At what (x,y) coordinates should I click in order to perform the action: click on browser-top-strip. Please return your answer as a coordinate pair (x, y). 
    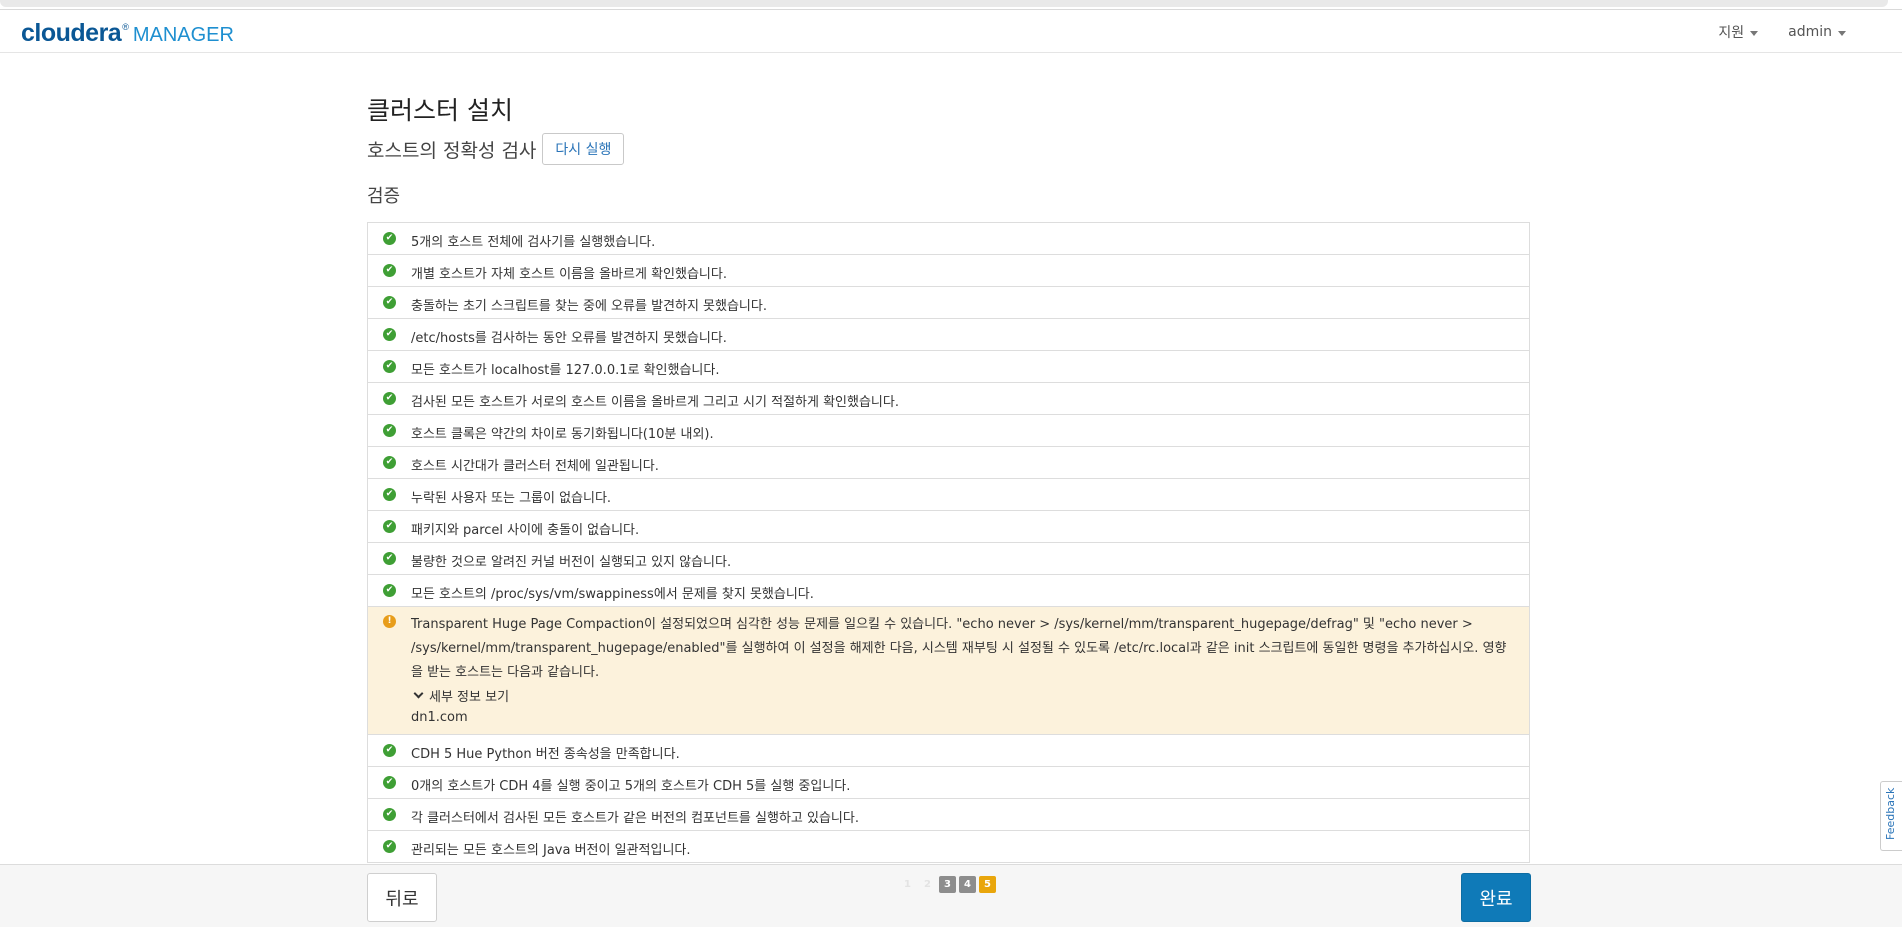
    Looking at the image, I should click on (951, 5).